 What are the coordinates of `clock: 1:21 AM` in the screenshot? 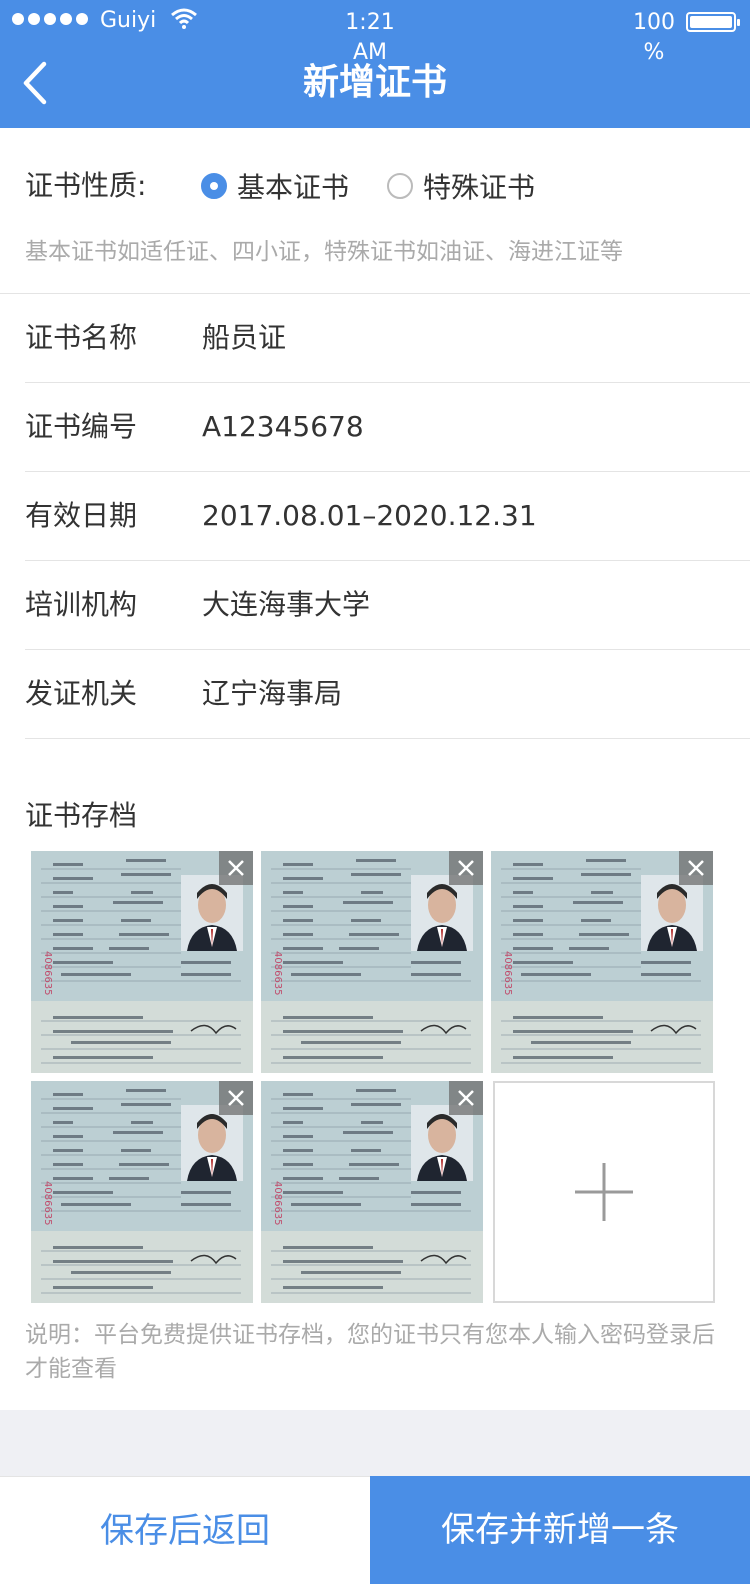 It's located at (370, 37).